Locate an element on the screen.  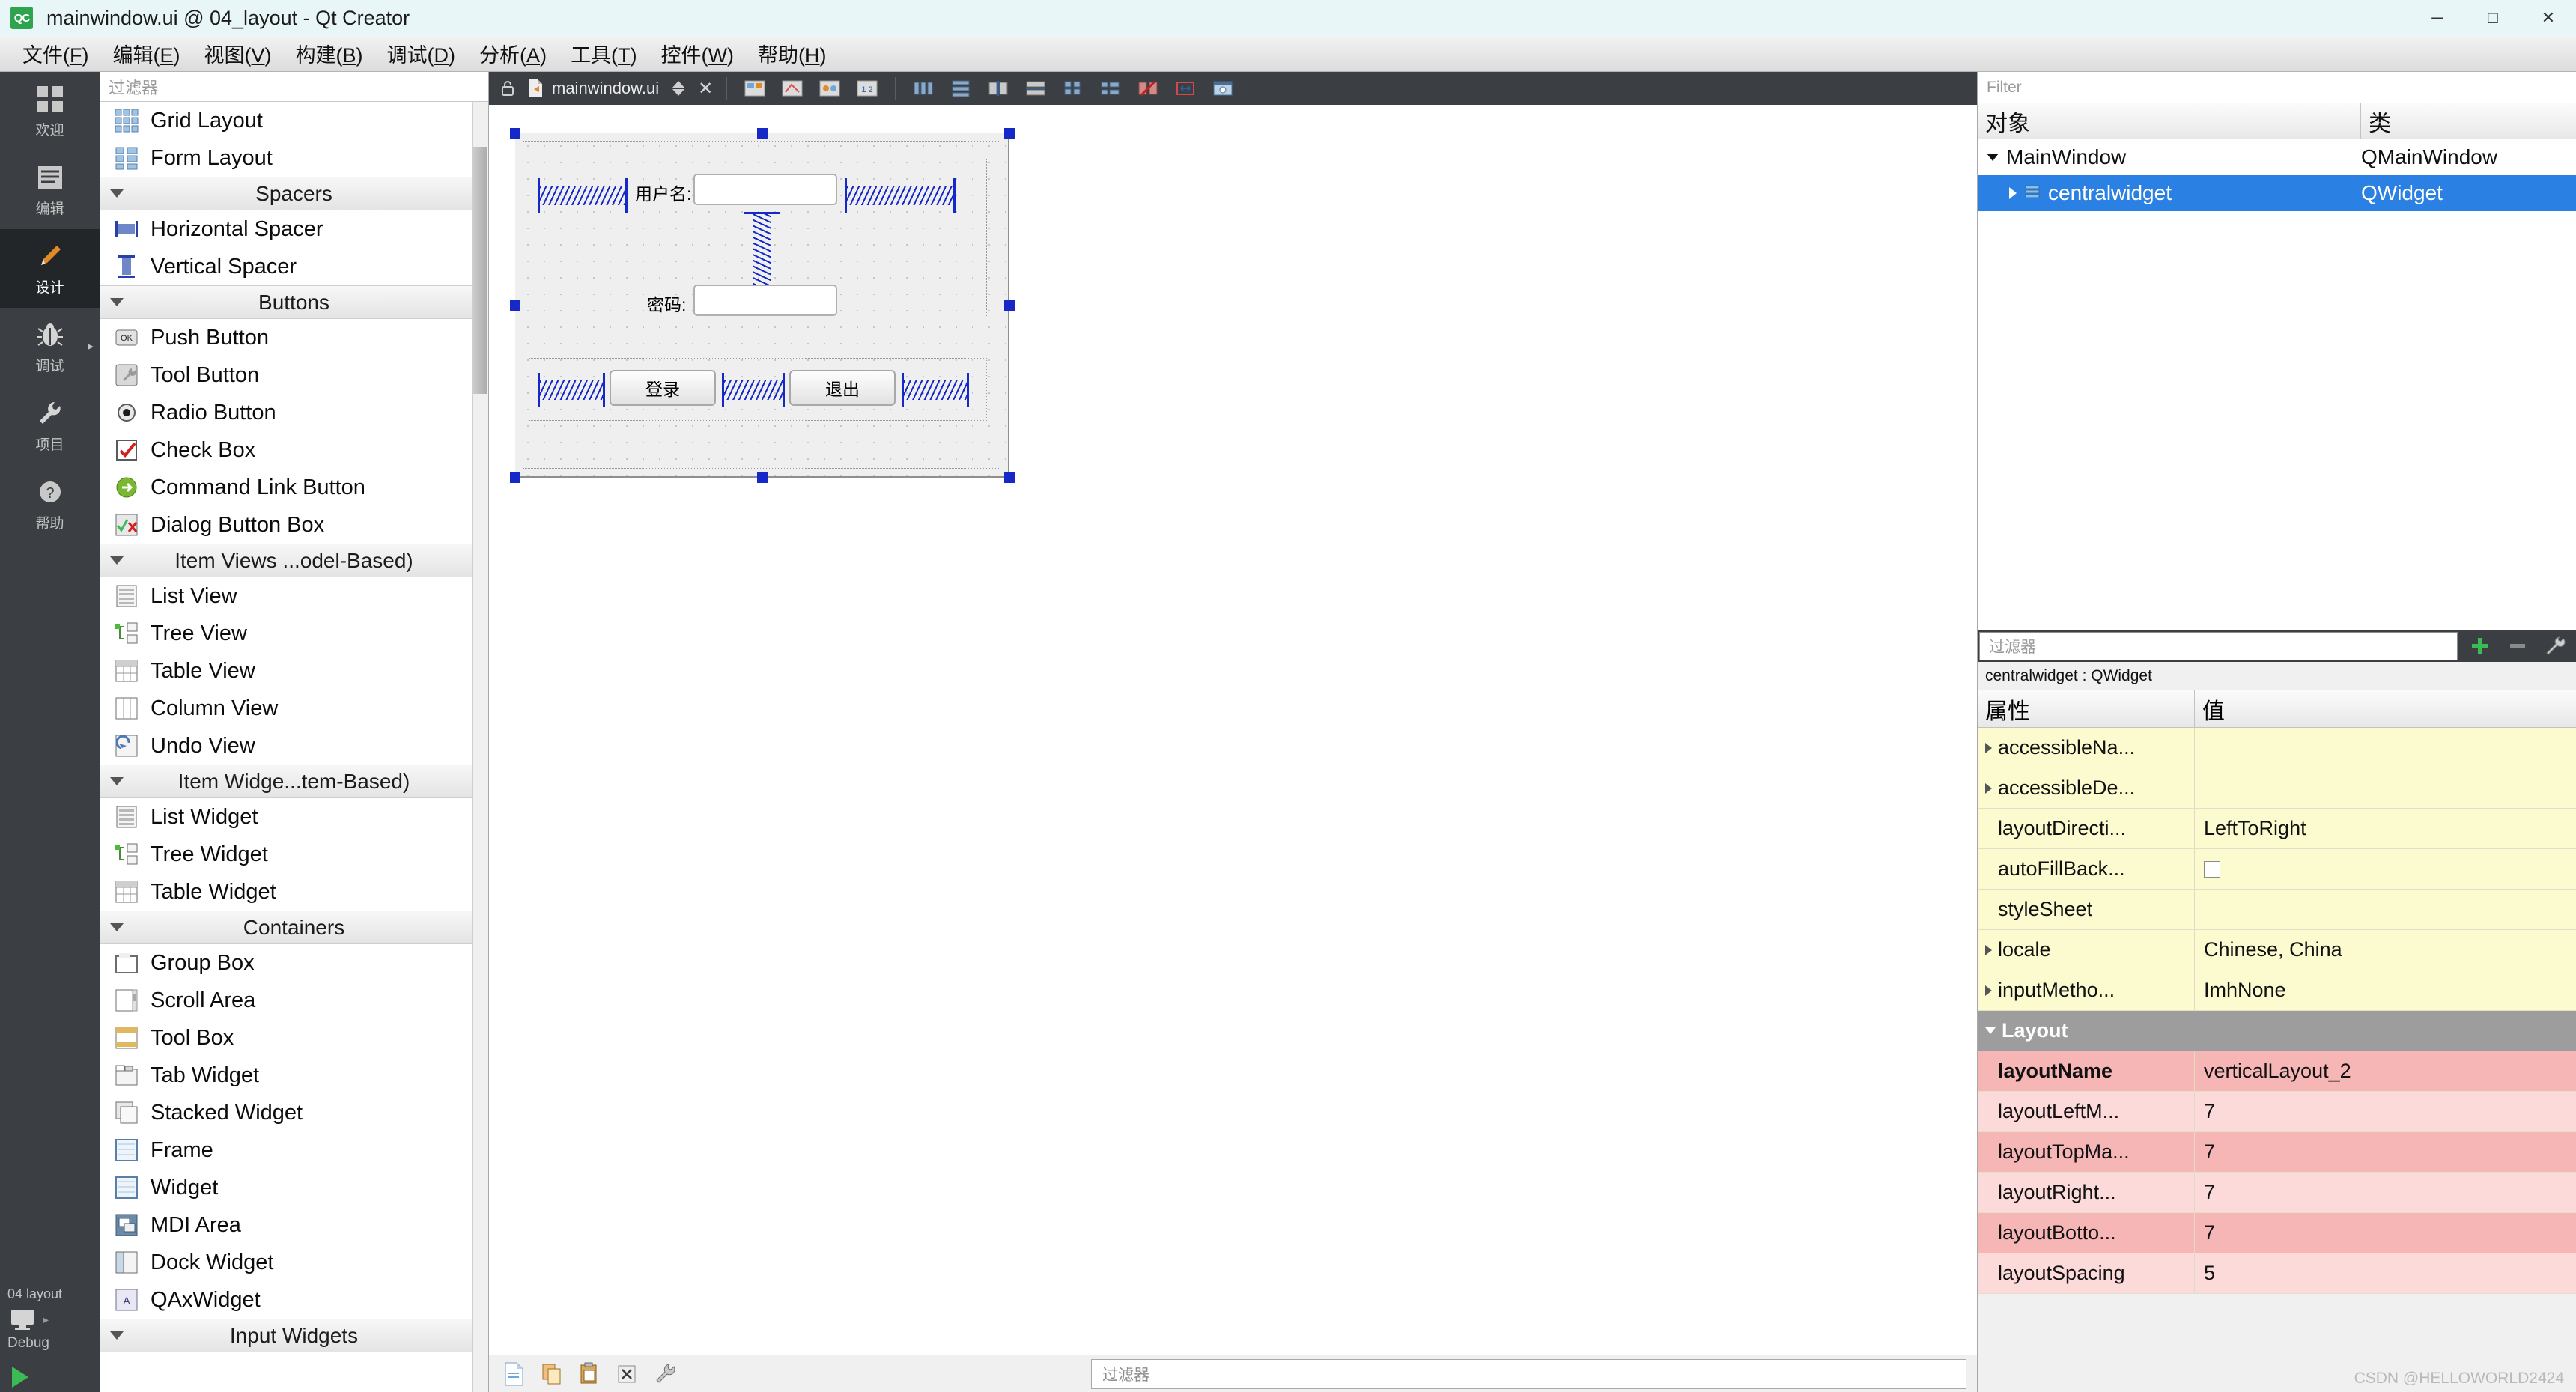
menu-tools: 工具(T) is located at coordinates (604, 53).